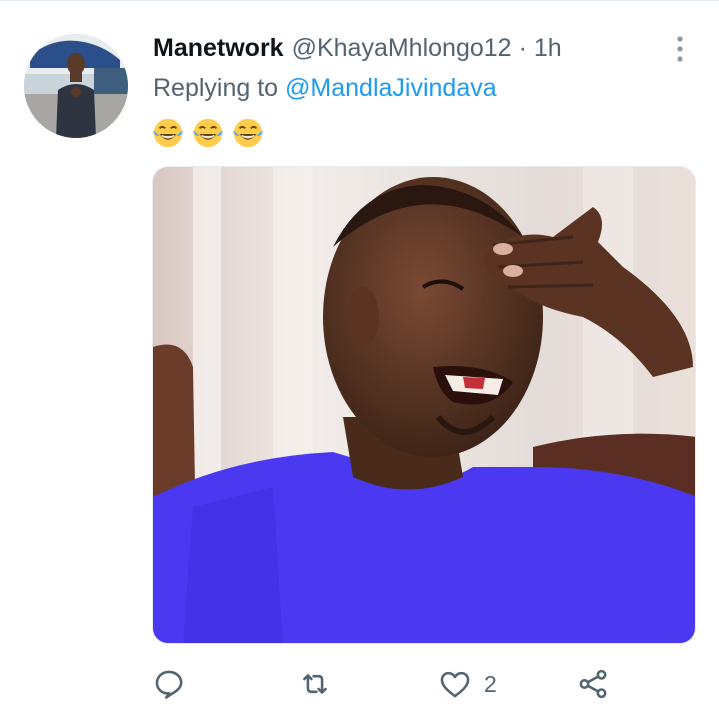 Image resolution: width=719 pixels, height=714 pixels. What do you see at coordinates (490, 683) in the screenshot?
I see `like-count: 2` at bounding box center [490, 683].